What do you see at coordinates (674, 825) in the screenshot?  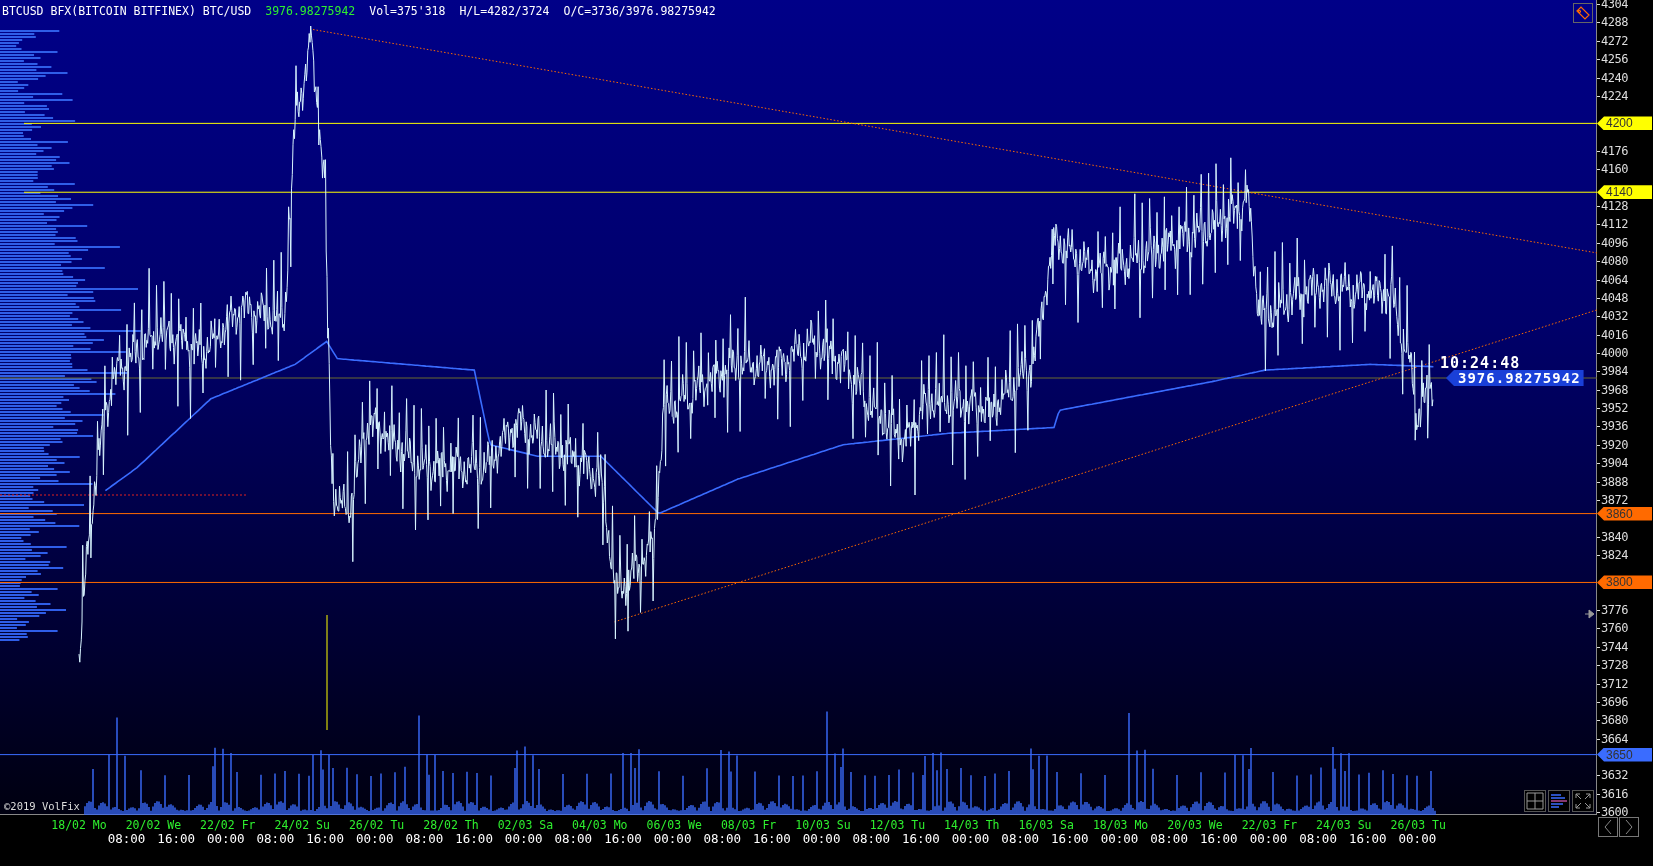 I see `date-label: 06/03 We` at bounding box center [674, 825].